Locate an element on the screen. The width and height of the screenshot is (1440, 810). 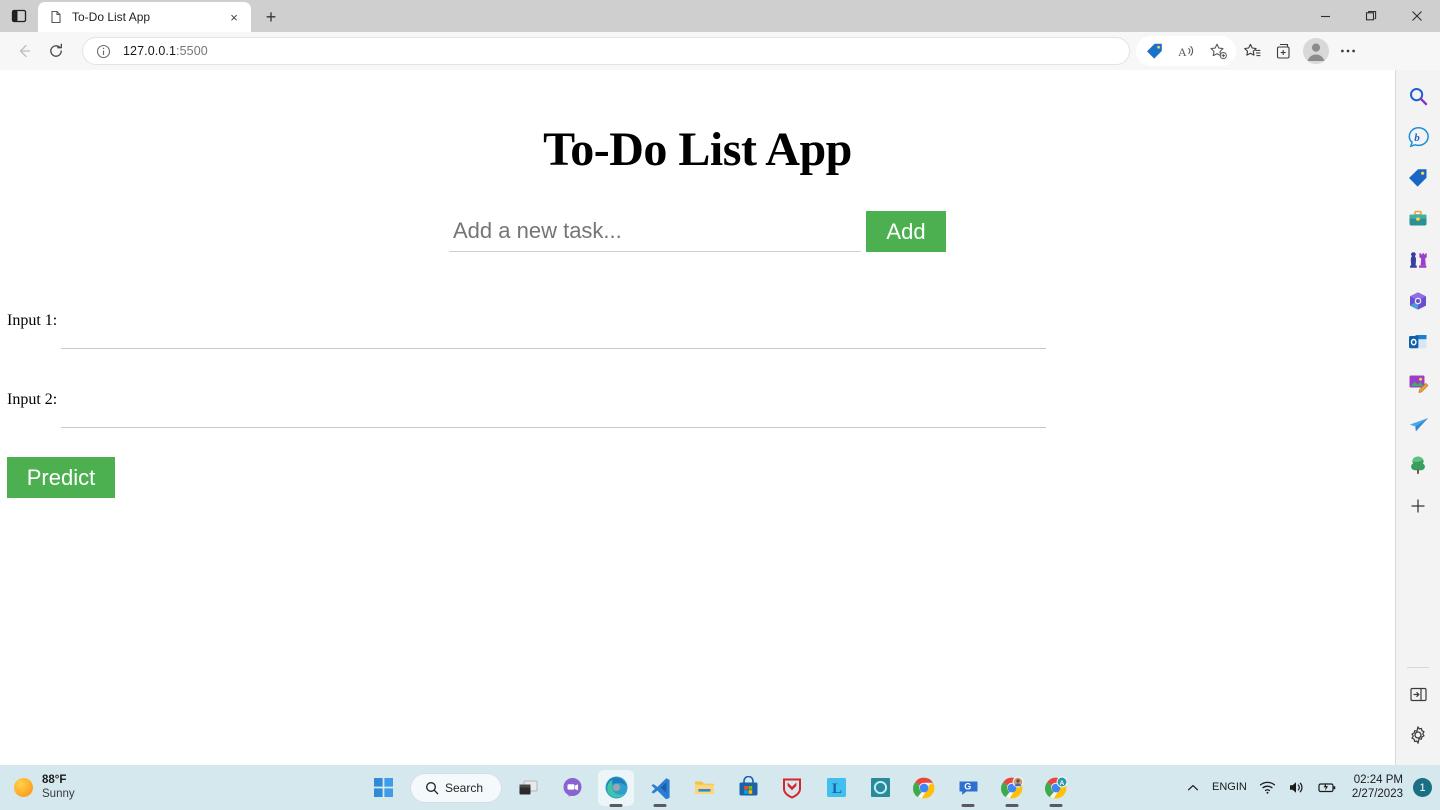
system-tray: ENG IN 02:24 PM 2/27/2023 1 is located at coordinates (1306, 787).